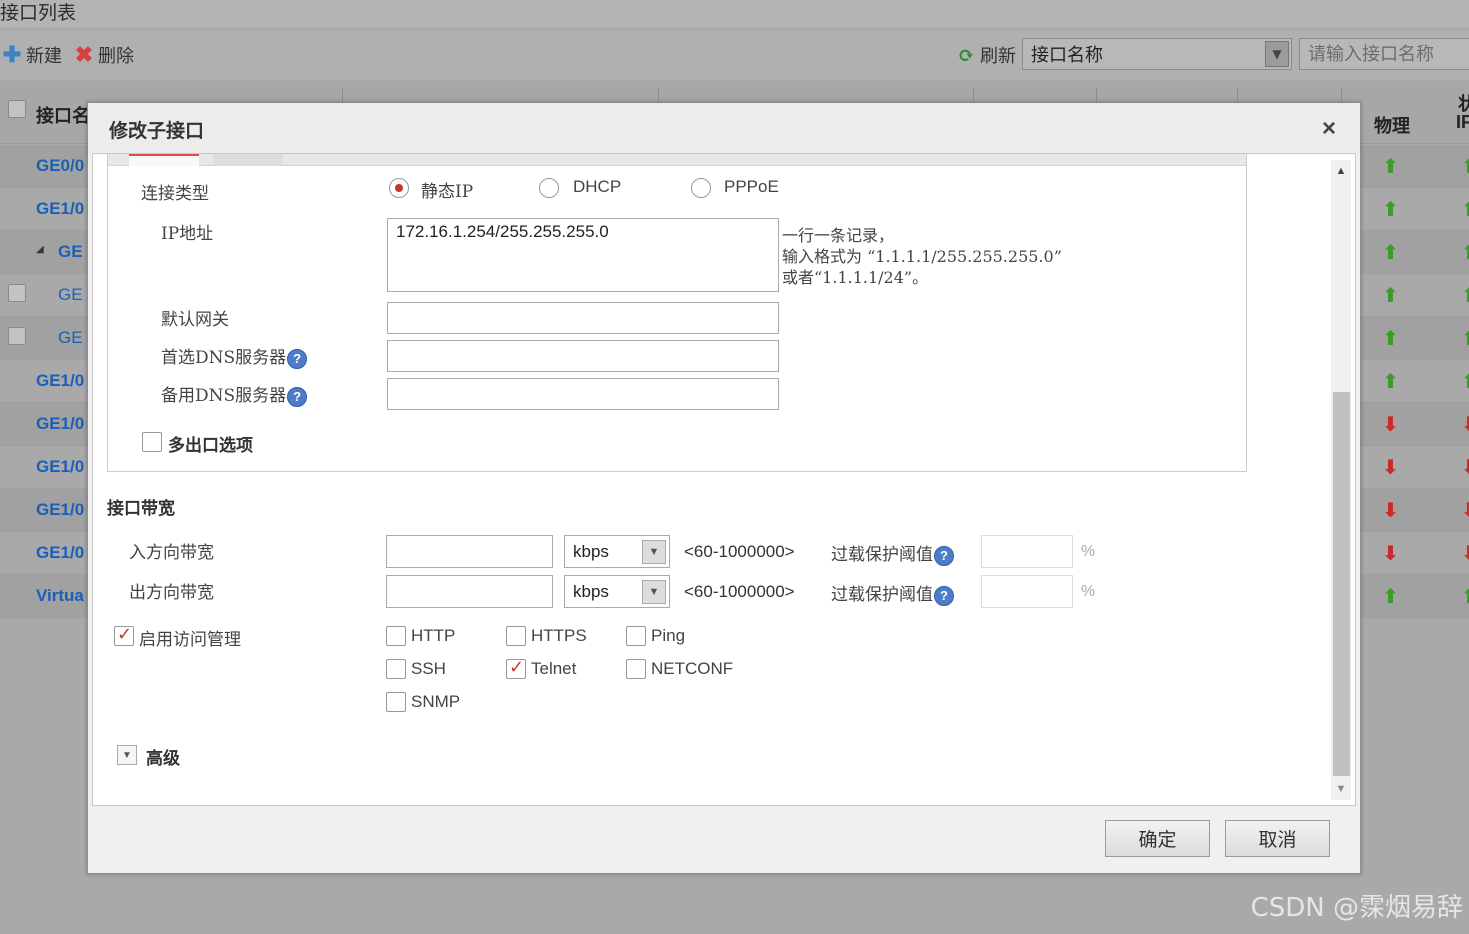  Describe the element at coordinates (751, 187) in the screenshot. I see `radio-pppoe-label: PPPoE` at that location.